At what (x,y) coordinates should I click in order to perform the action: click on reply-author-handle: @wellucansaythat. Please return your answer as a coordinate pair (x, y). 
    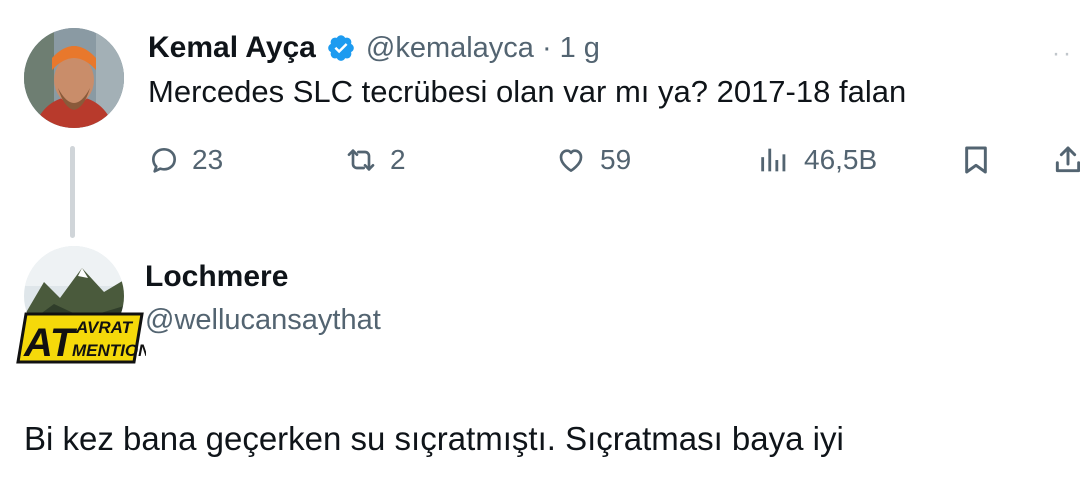
    Looking at the image, I should click on (263, 320).